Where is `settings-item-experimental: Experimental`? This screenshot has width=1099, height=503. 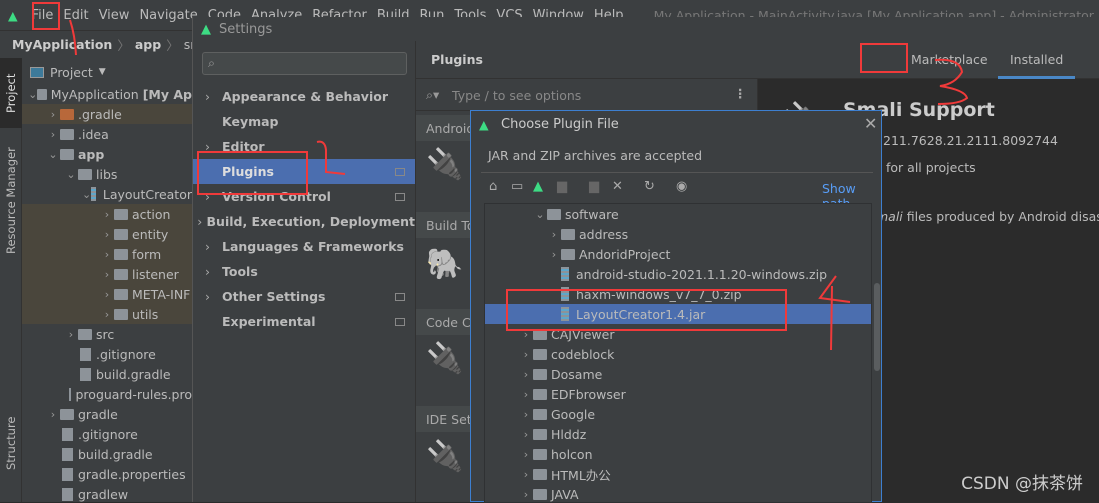
settings-item-experimental: Experimental is located at coordinates (304, 321).